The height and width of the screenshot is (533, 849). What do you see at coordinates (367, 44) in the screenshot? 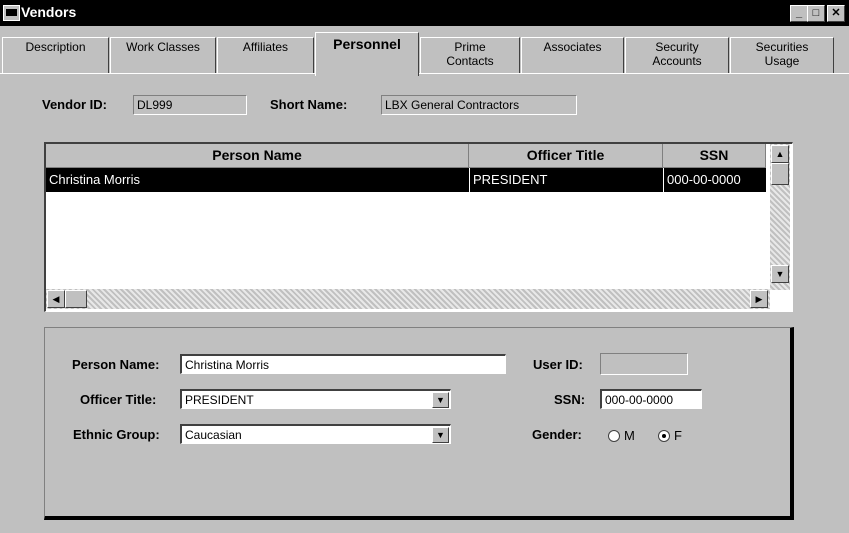
I see `tab-label: Personnel` at bounding box center [367, 44].